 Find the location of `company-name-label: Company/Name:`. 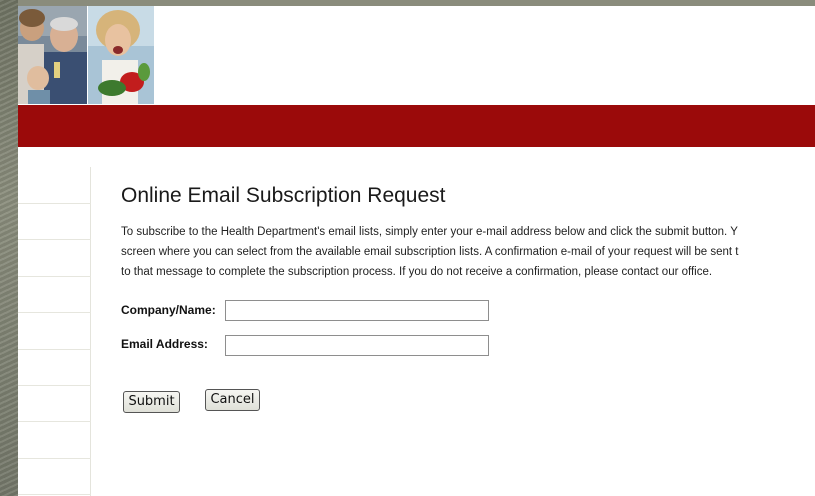

company-name-label: Company/Name: is located at coordinates (168, 310).